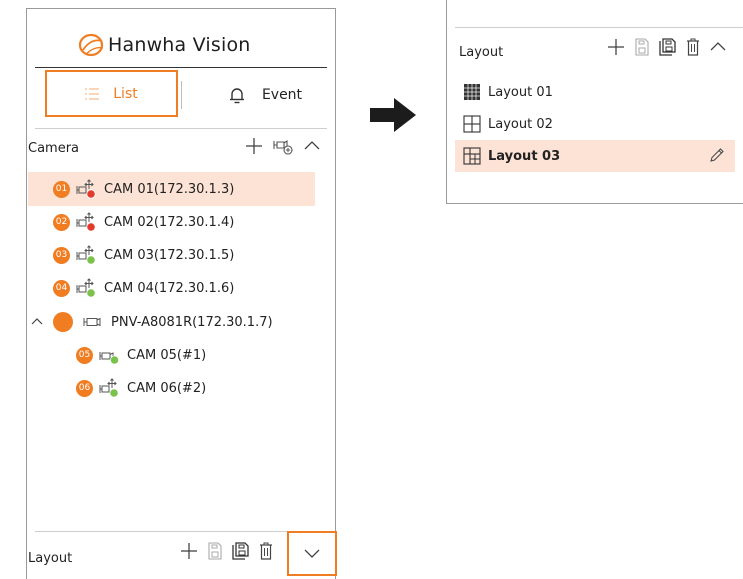 This screenshot has width=743, height=579. I want to click on camera-label: CAM 06(#2), so click(167, 388).